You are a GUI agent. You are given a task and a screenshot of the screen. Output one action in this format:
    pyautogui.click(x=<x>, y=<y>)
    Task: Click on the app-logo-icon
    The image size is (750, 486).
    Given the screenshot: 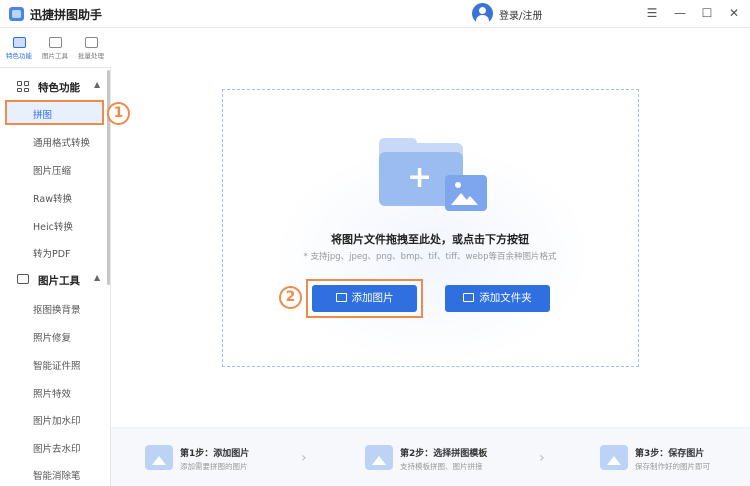 What is the action you would take?
    pyautogui.click(x=16, y=14)
    